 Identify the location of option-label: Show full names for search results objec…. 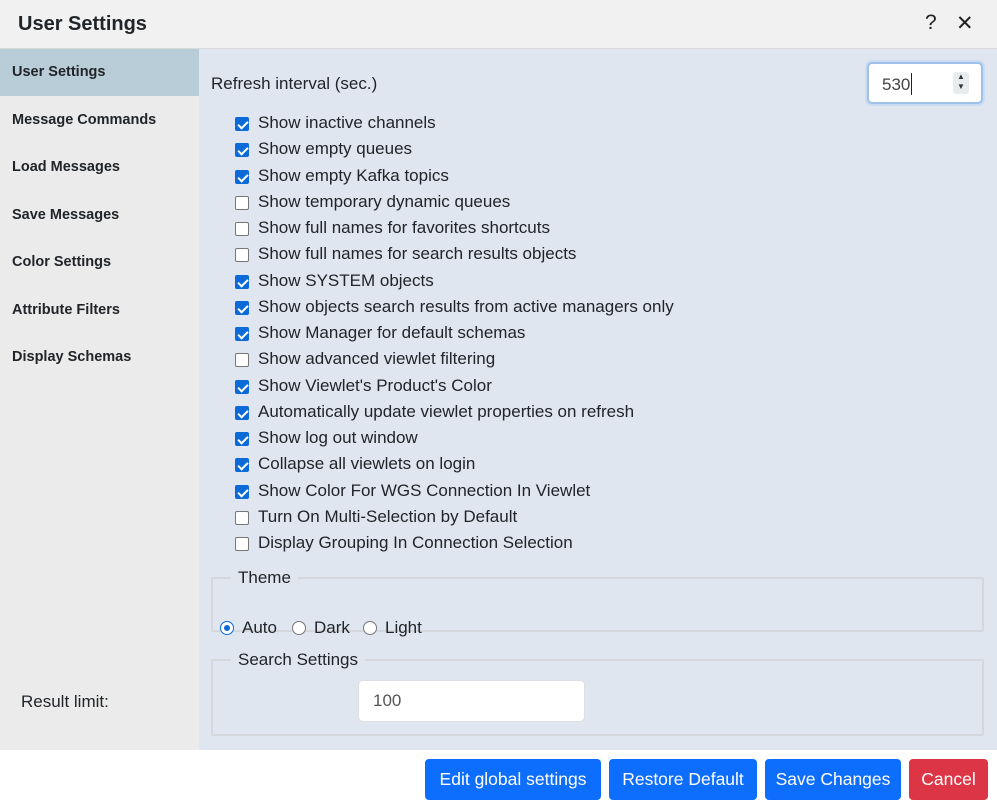
(417, 254).